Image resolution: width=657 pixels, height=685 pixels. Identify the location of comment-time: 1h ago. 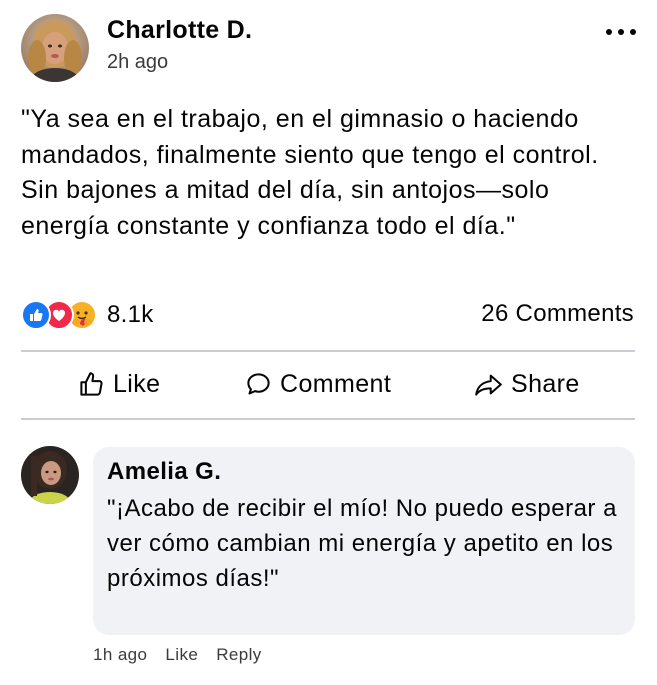
(120, 655).